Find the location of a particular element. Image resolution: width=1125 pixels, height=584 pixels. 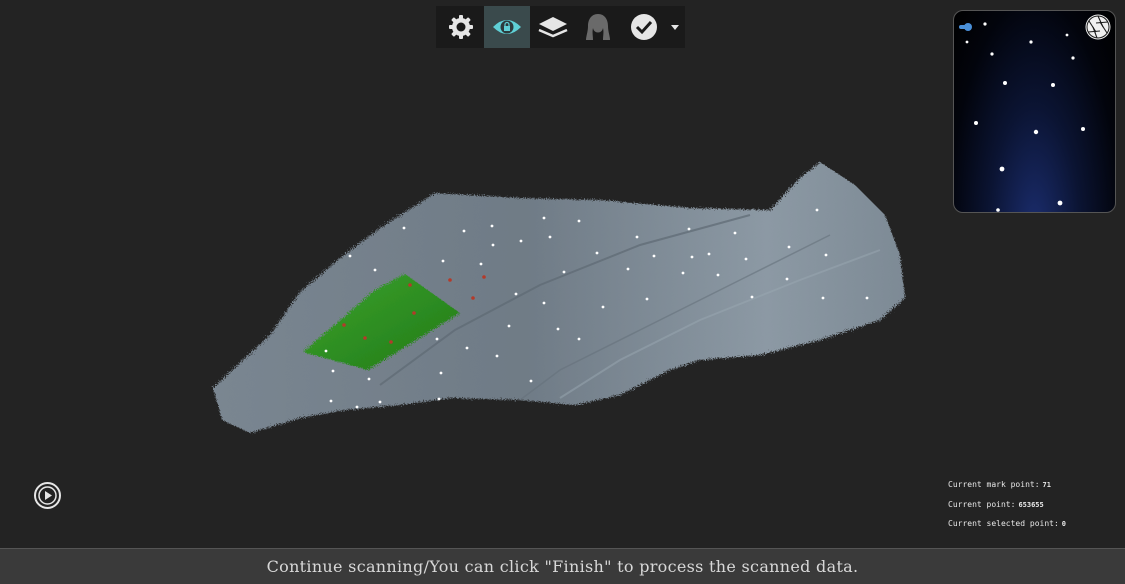

layers-button is located at coordinates (553, 27).